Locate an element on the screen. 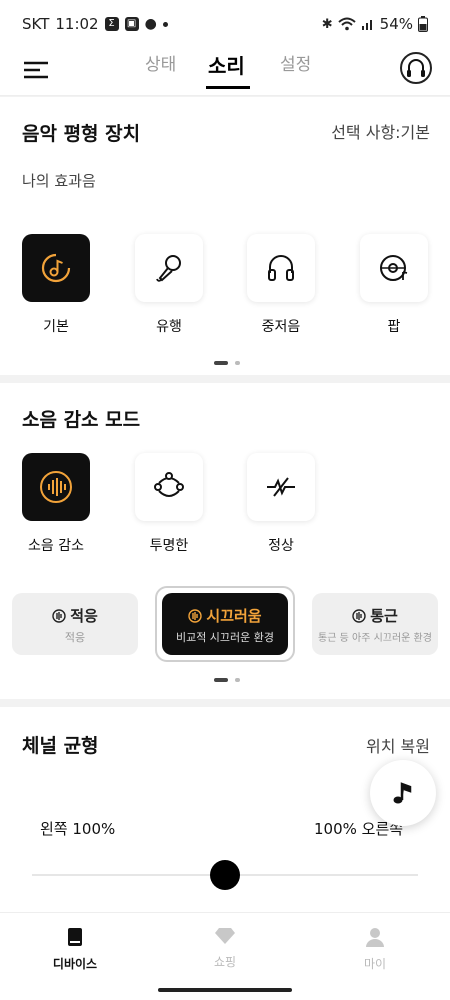 This screenshot has height=1000, width=450. level-adaptive-card: 적응 적응 is located at coordinates (75, 624).